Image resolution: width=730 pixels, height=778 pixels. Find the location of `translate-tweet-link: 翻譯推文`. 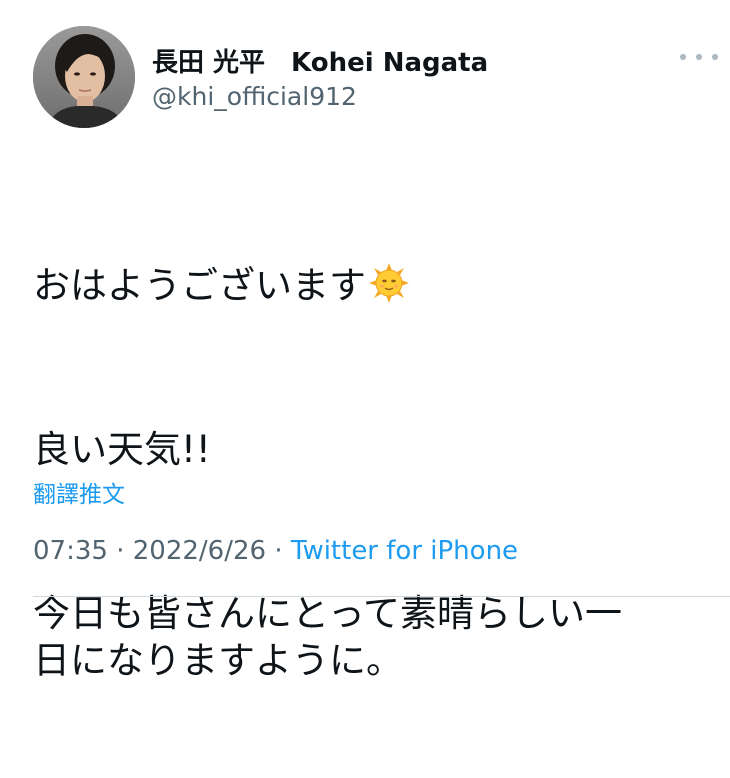

translate-tweet-link: 翻譯推文 is located at coordinates (79, 492).